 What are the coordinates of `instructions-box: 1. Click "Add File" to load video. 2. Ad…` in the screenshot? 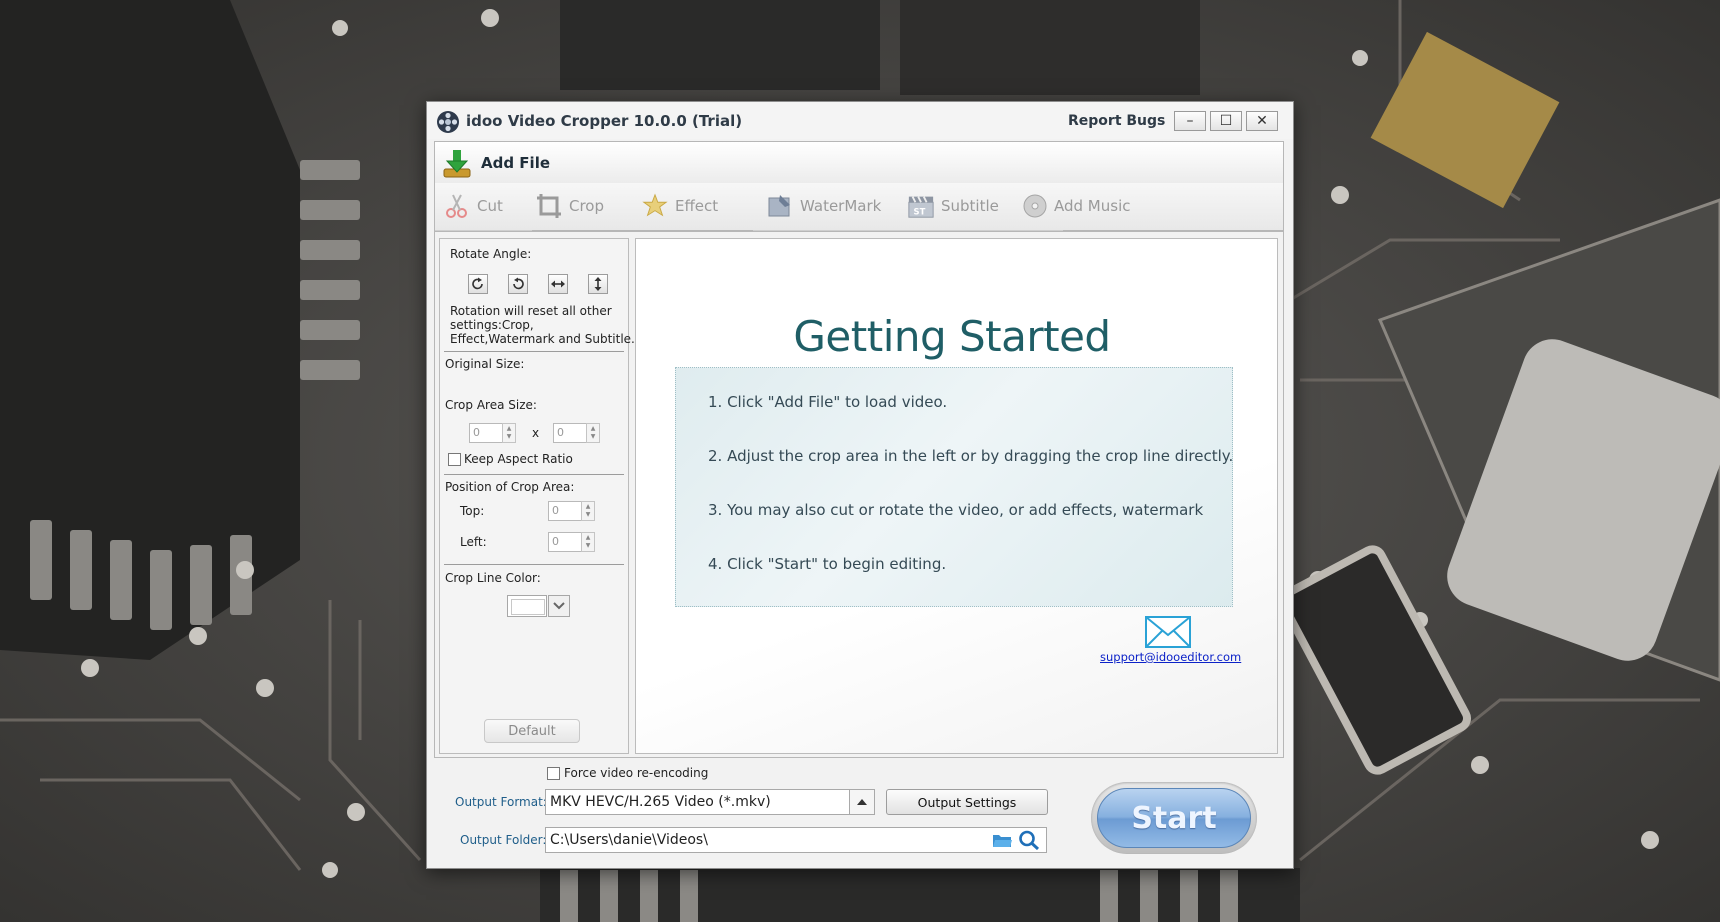 It's located at (954, 487).